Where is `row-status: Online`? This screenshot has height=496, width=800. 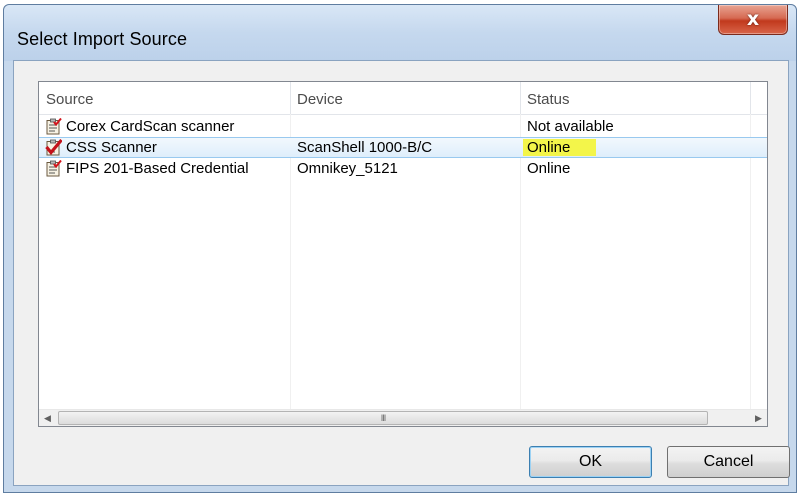 row-status: Online is located at coordinates (549, 168).